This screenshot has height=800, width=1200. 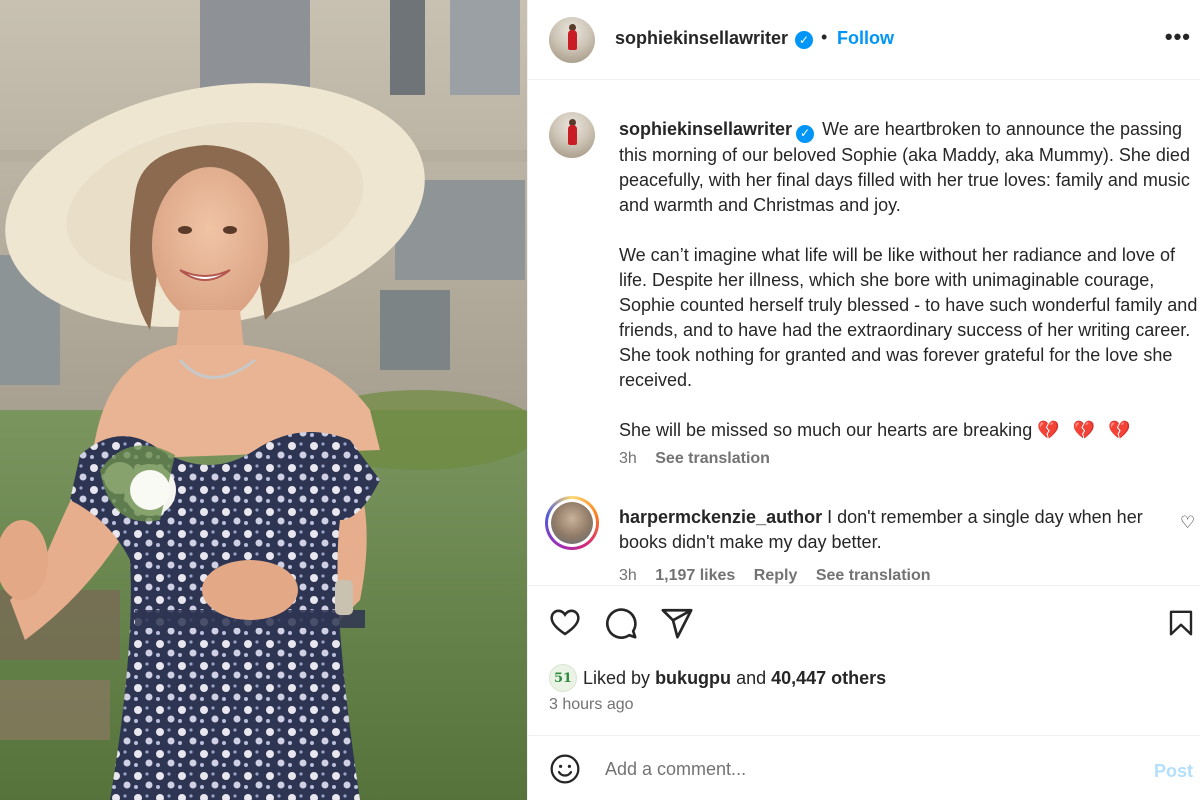 What do you see at coordinates (701, 38) in the screenshot?
I see `author-username: sophiekinsellawriter` at bounding box center [701, 38].